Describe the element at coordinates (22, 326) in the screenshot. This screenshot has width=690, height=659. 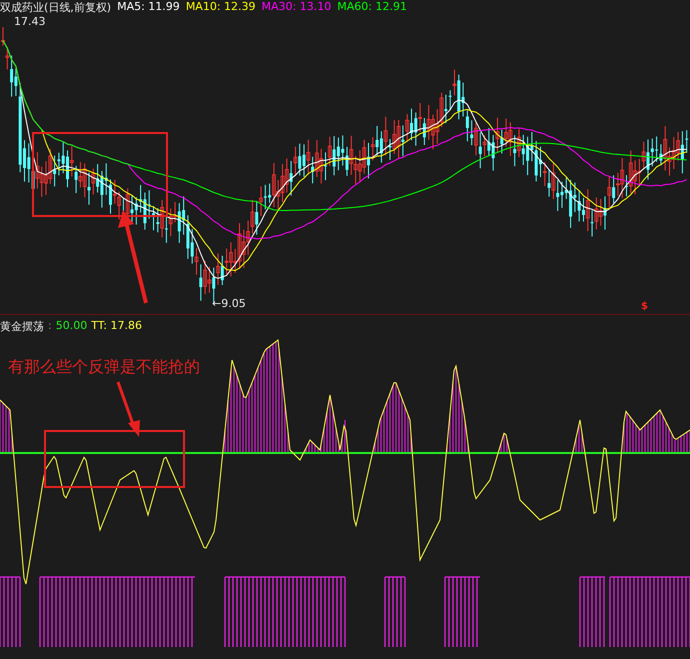
I see `indicator-name: 黄金摆荡` at that location.